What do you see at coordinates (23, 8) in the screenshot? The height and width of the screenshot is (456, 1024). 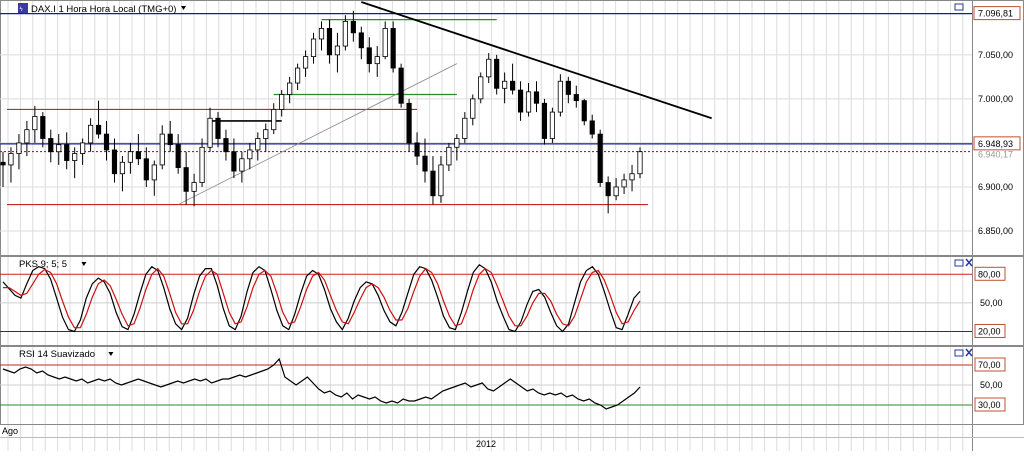 I see `chart-symbol-icon: ϟ` at bounding box center [23, 8].